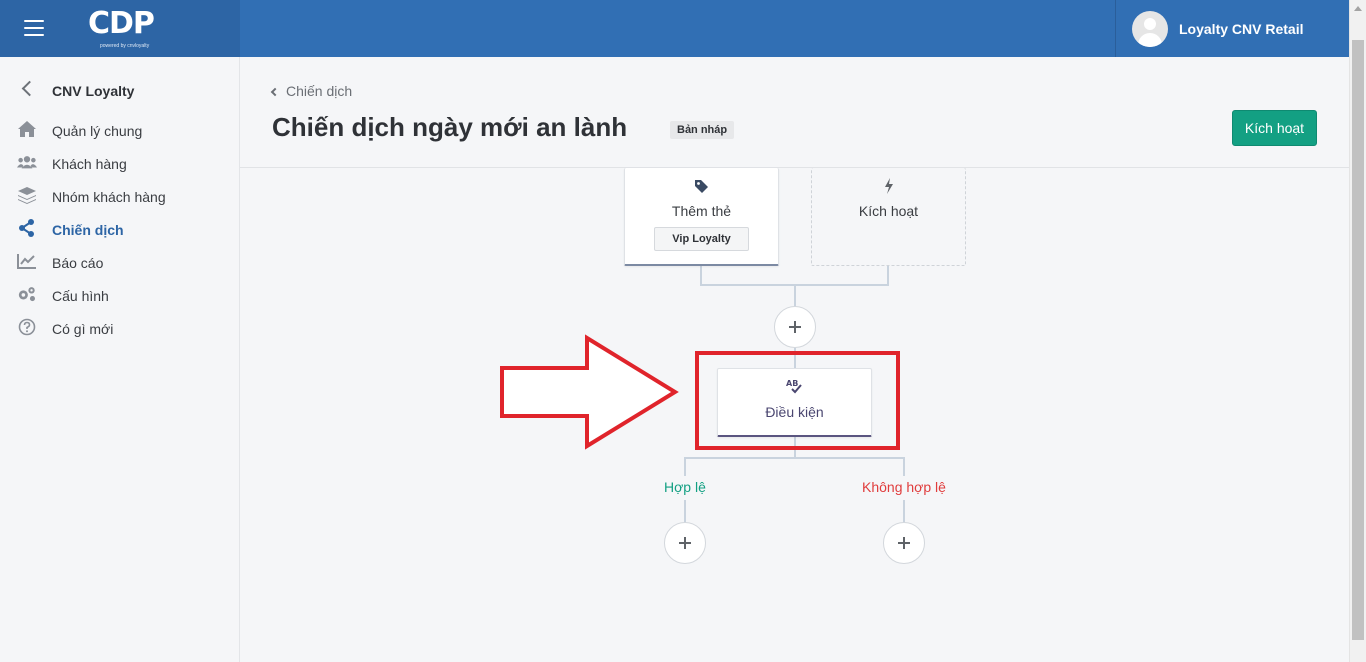  I want to click on sidebar-item-campaigns: Chiến dịch, so click(119, 229).